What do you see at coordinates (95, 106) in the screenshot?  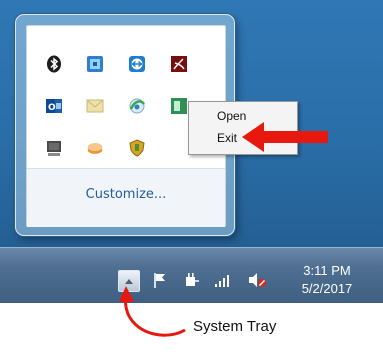 I see `mail-icon` at bounding box center [95, 106].